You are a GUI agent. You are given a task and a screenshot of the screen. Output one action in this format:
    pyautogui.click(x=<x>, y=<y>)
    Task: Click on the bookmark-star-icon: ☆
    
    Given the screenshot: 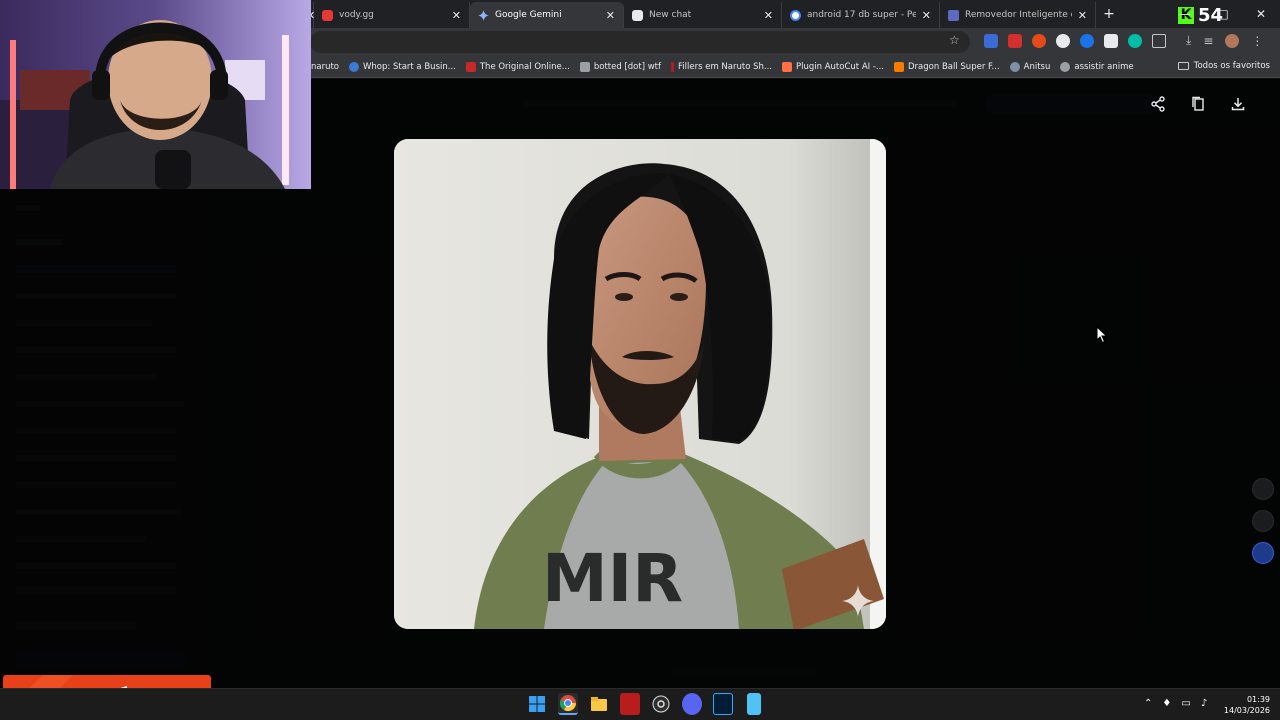 What is the action you would take?
    pyautogui.click(x=954, y=40)
    